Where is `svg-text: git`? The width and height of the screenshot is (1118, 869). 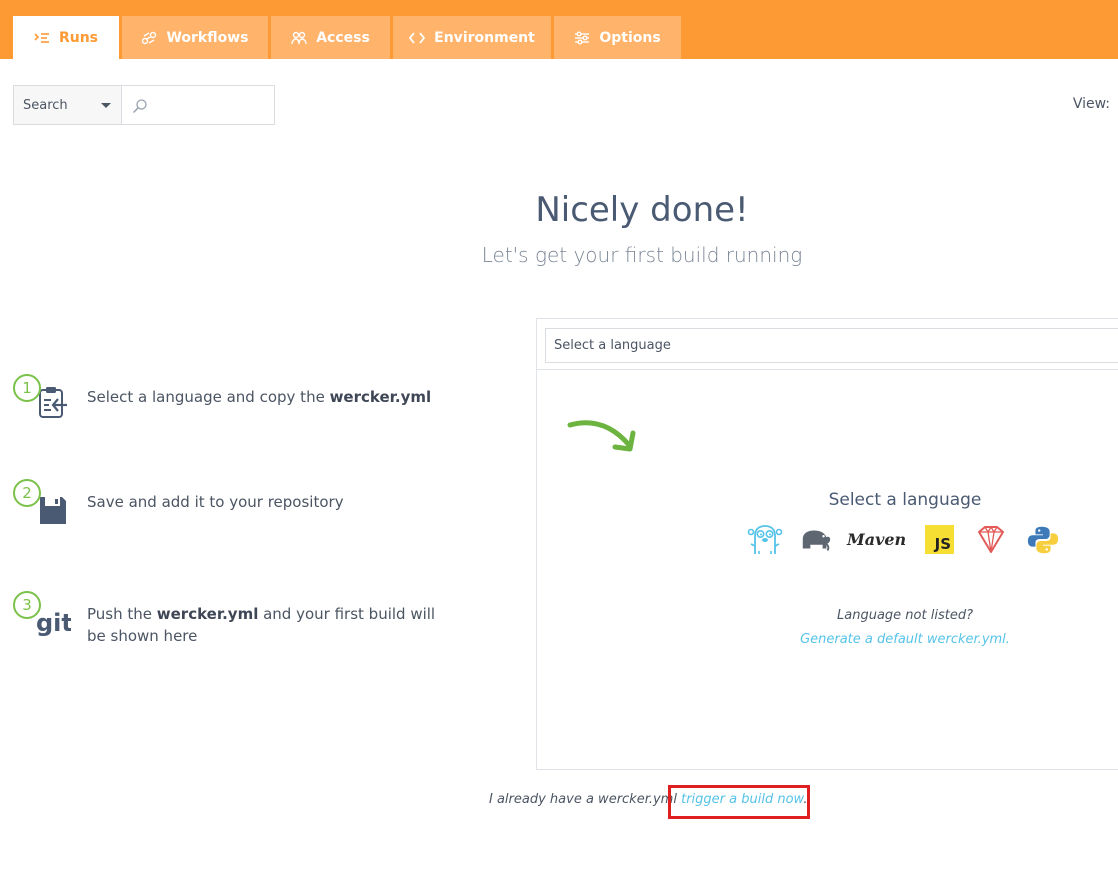
svg-text: git is located at coordinates (53, 623).